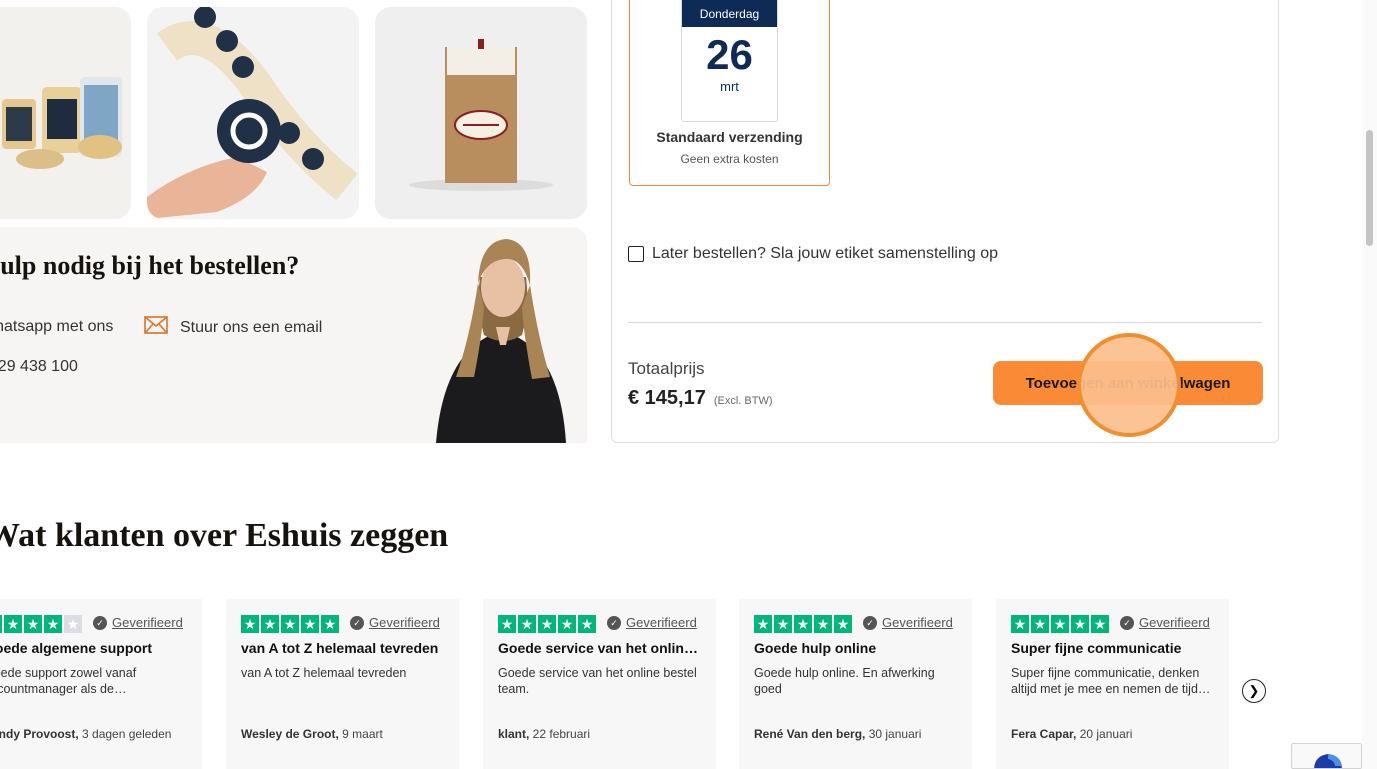 Image resolution: width=1377 pixels, height=769 pixels. Describe the element at coordinates (1096, 648) in the screenshot. I see `review-title: Super fijne communicatie` at that location.